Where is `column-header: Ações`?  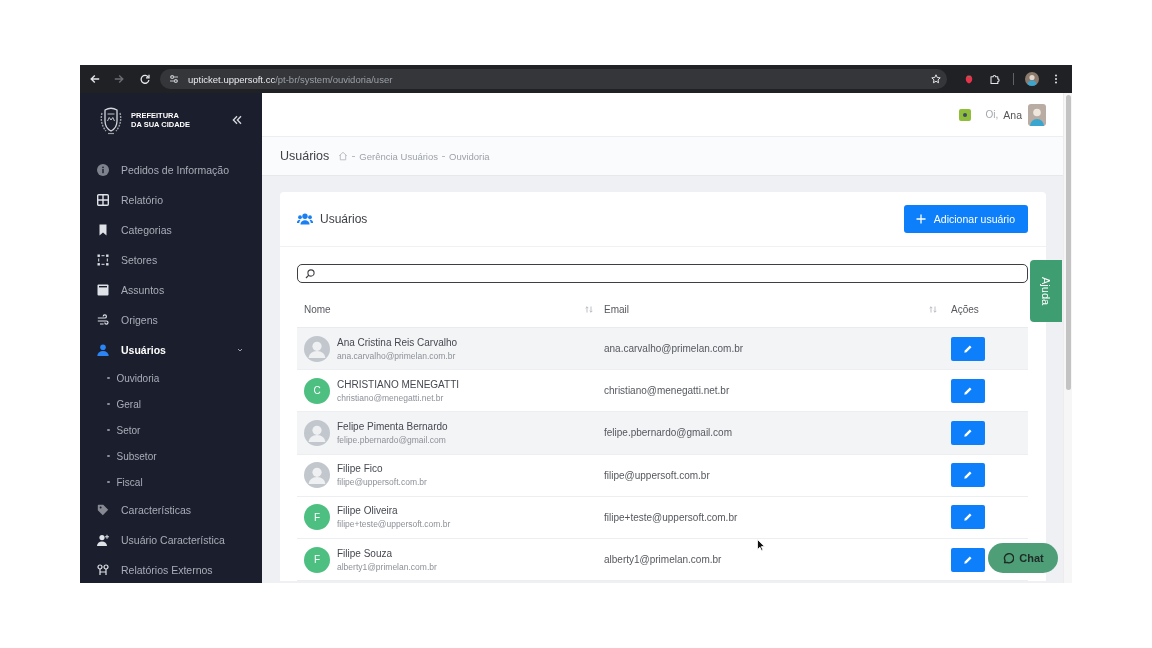
column-header: Ações is located at coordinates (965, 309).